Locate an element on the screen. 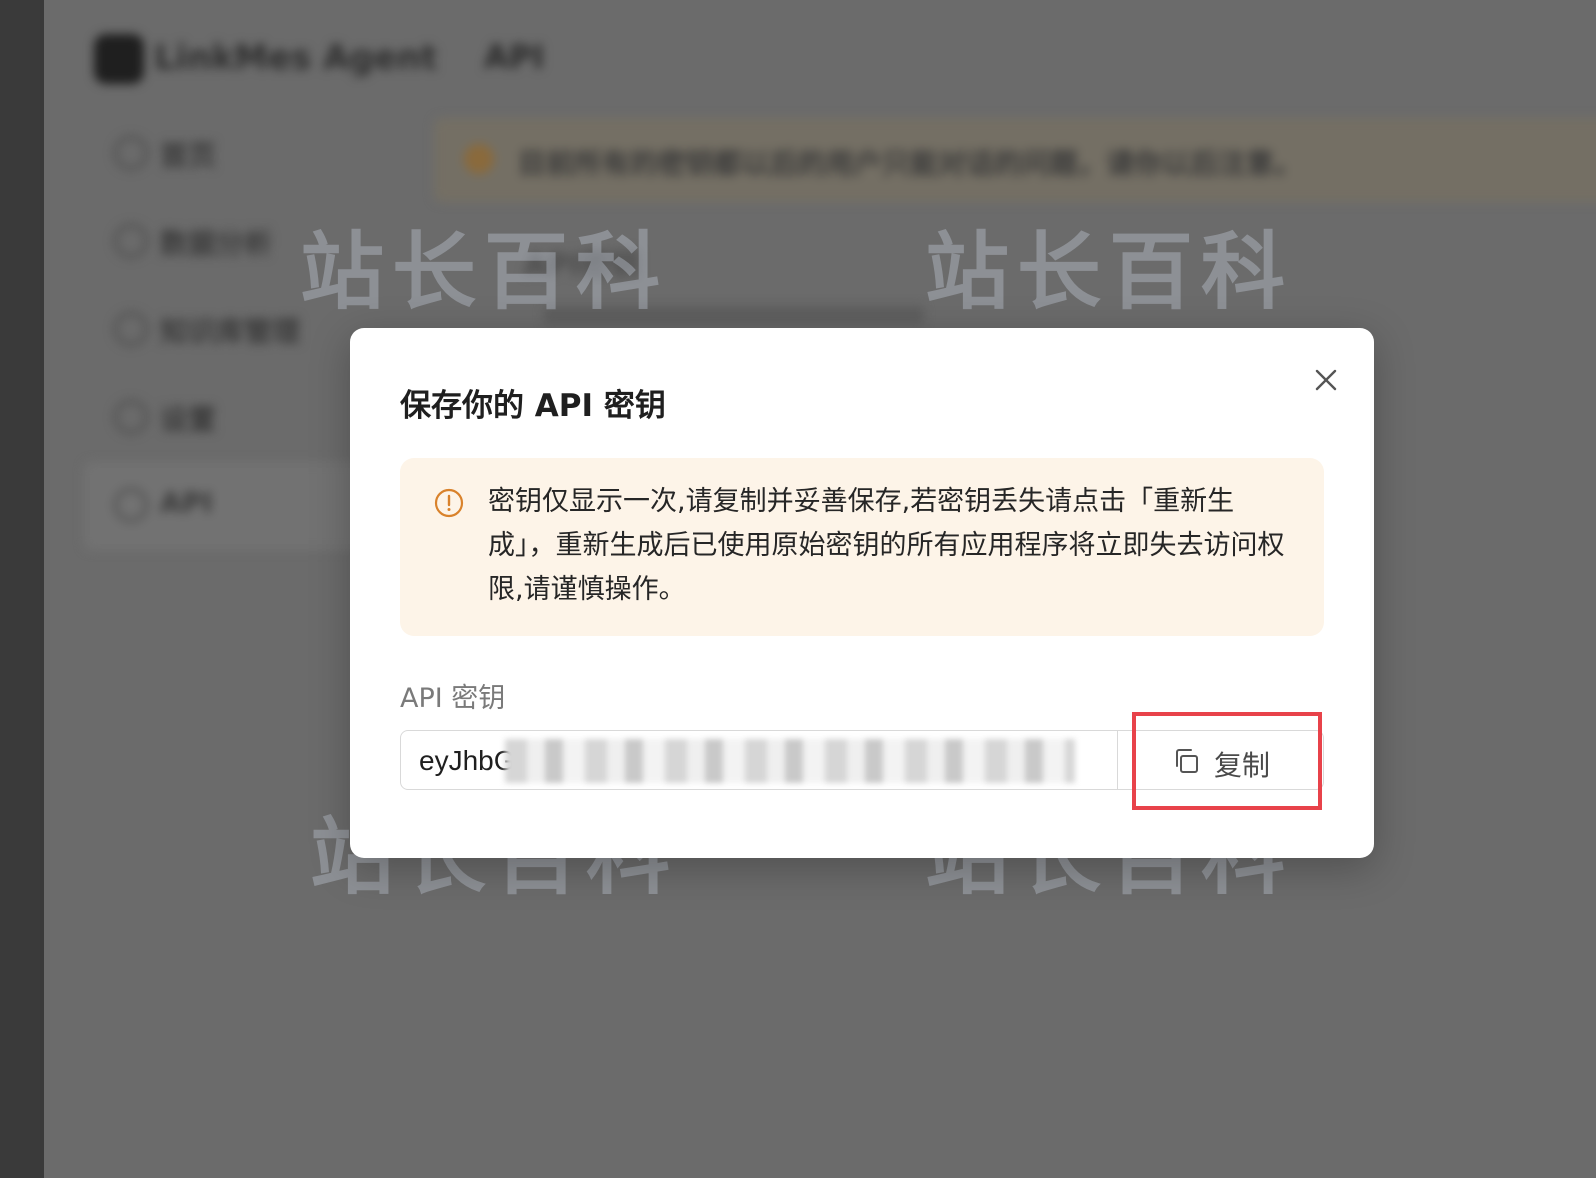  sidebar-item-analytics: 数据分析 is located at coordinates (229, 242).